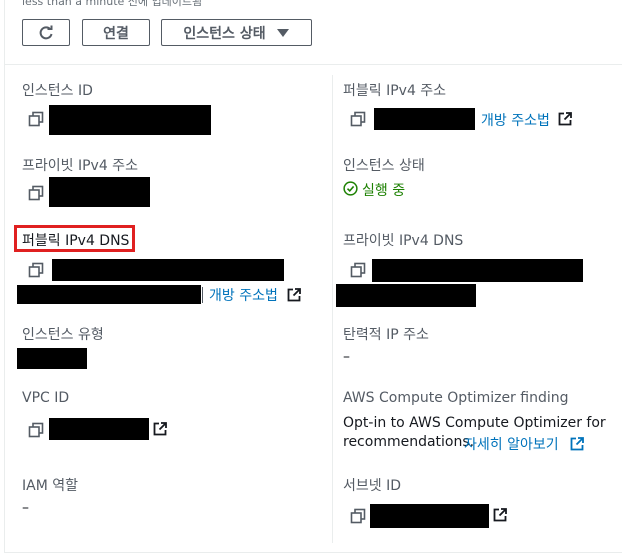 This screenshot has width=622, height=556. I want to click on public-ipv4-label: 퍼블릭 IPv4 주소, so click(395, 91).